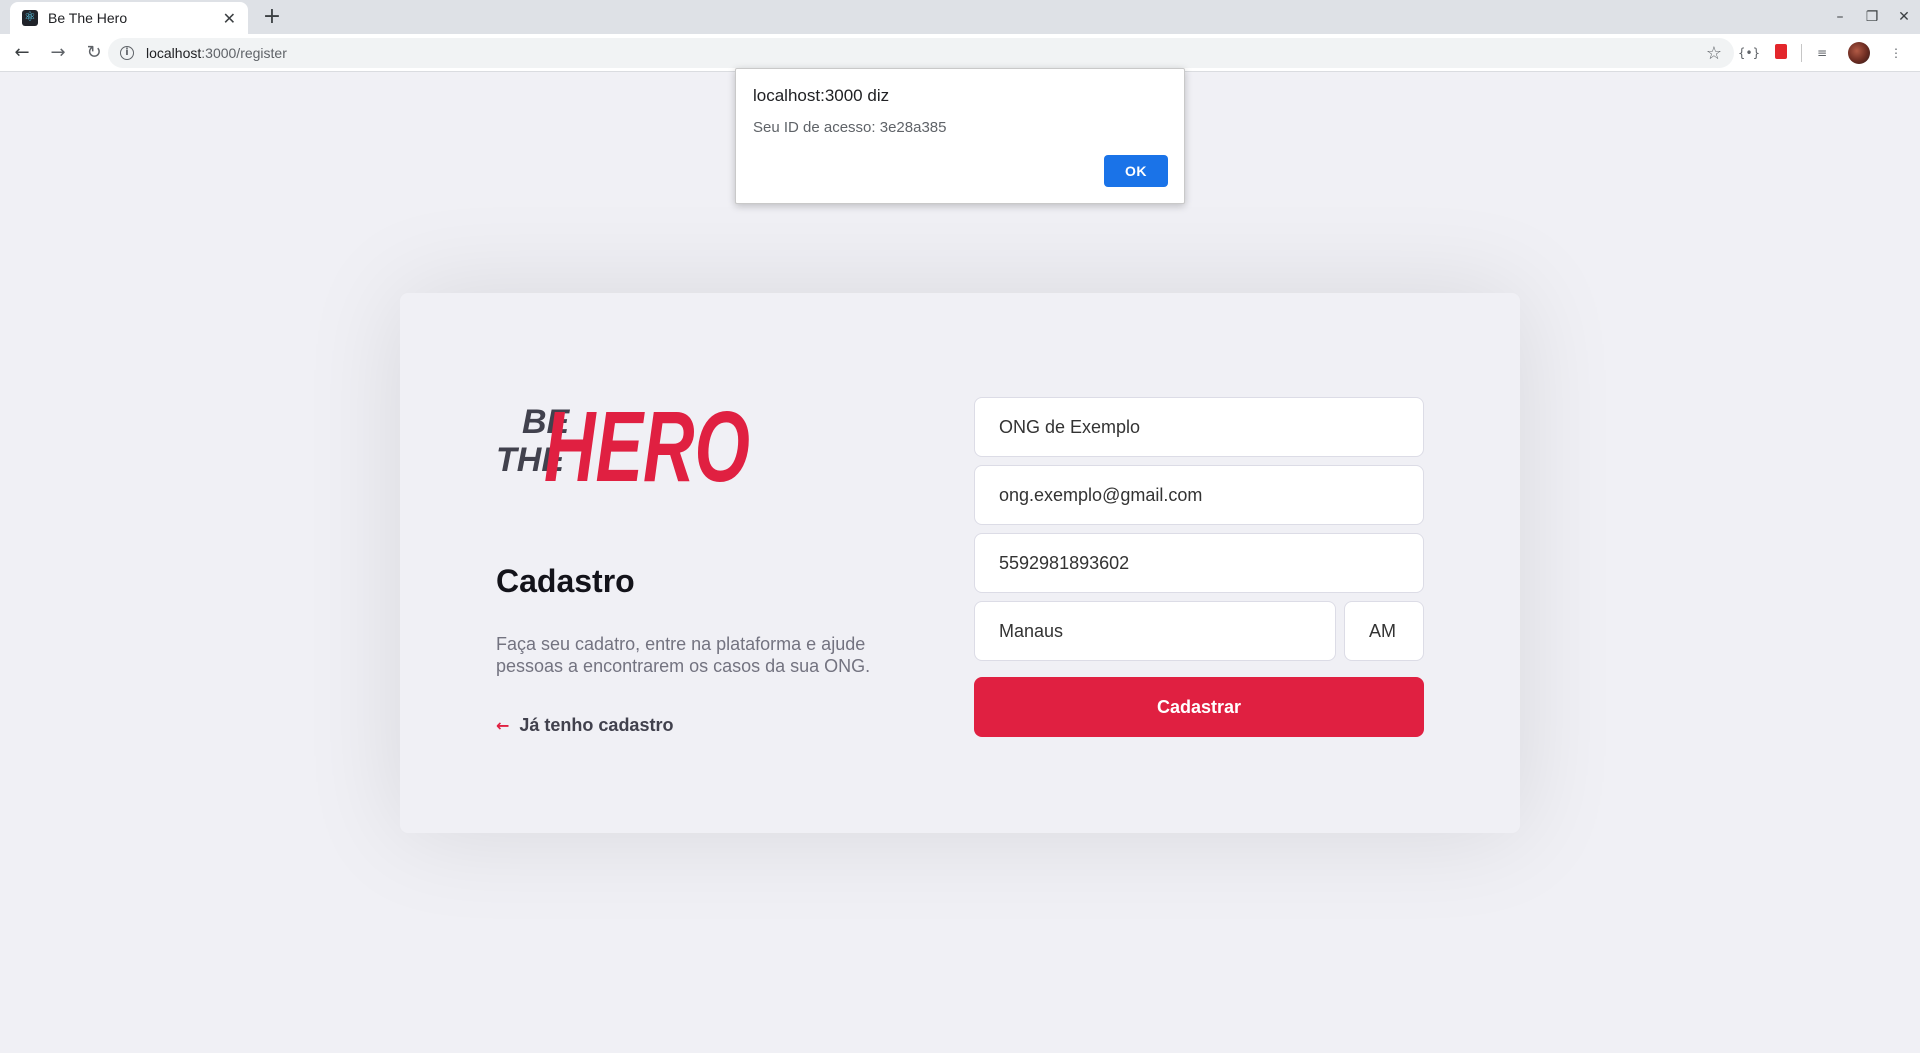 The height and width of the screenshot is (1053, 1920). What do you see at coordinates (1199, 707) in the screenshot?
I see `register-submit-button: Cadastrar` at bounding box center [1199, 707].